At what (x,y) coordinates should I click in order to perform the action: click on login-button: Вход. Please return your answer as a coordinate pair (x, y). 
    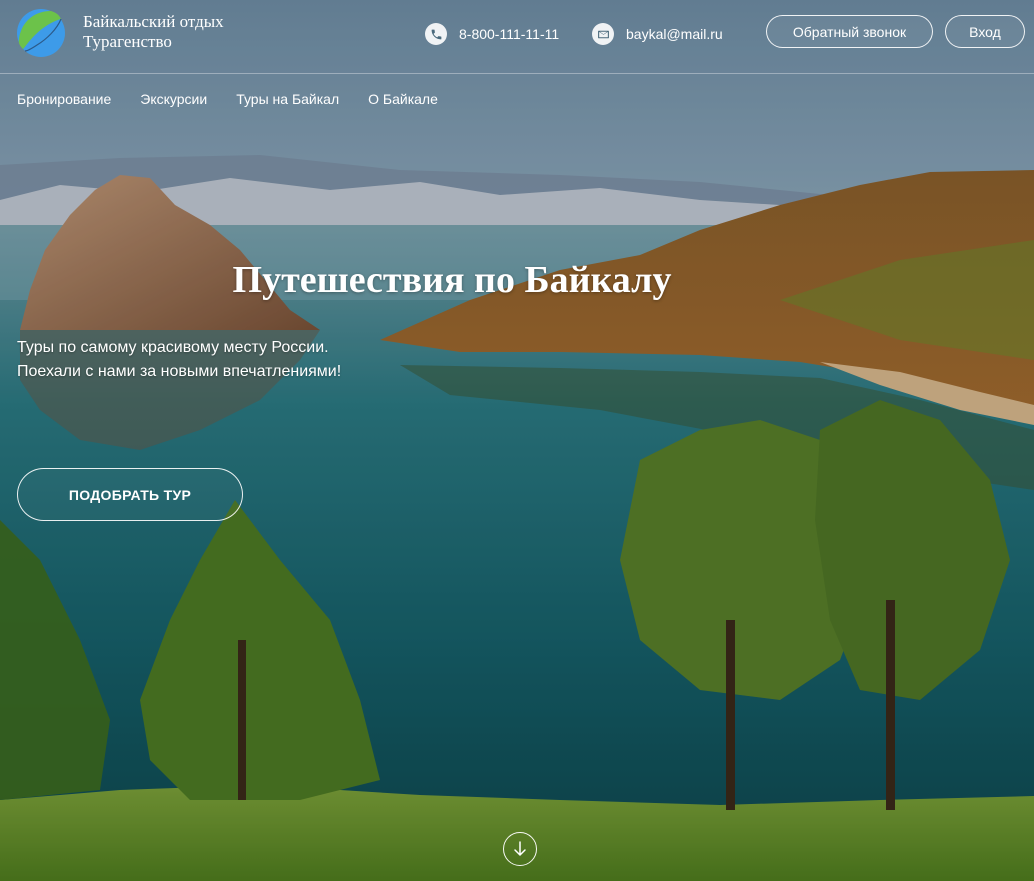
    Looking at the image, I should click on (985, 31).